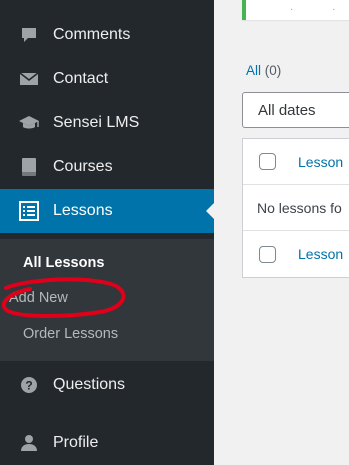  Describe the element at coordinates (29, 443) in the screenshot. I see `user-icon` at that location.